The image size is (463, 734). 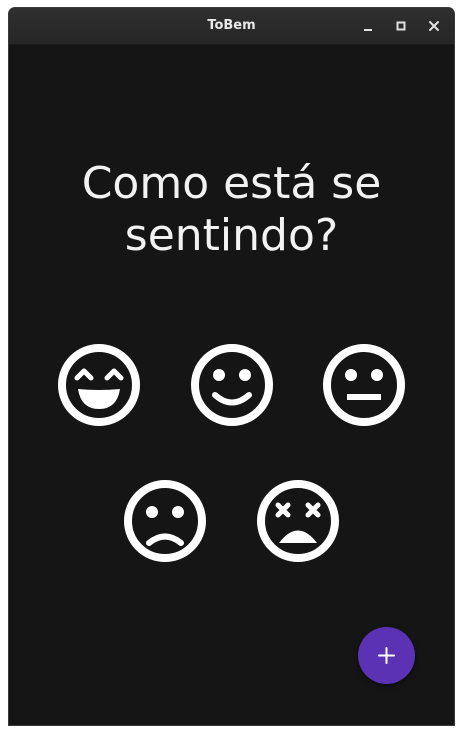 I want to click on mood-very-sad-button, so click(x=298, y=521).